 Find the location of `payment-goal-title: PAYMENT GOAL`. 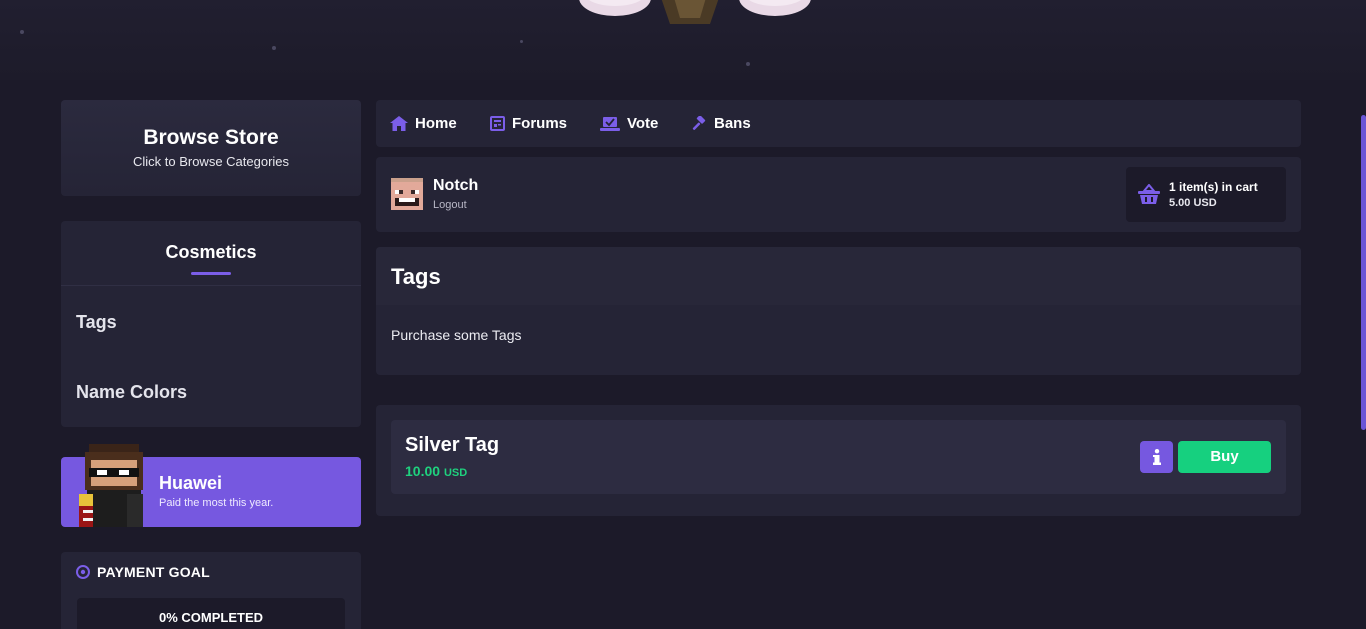

payment-goal-title: PAYMENT GOAL is located at coordinates (153, 572).